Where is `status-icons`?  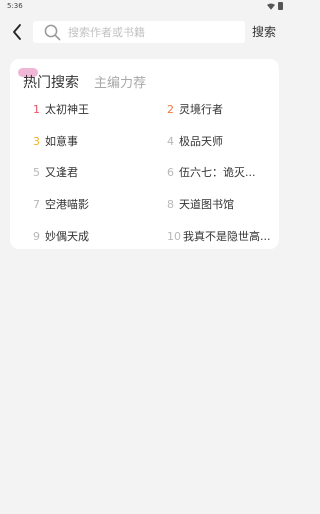 status-icons is located at coordinates (275, 6).